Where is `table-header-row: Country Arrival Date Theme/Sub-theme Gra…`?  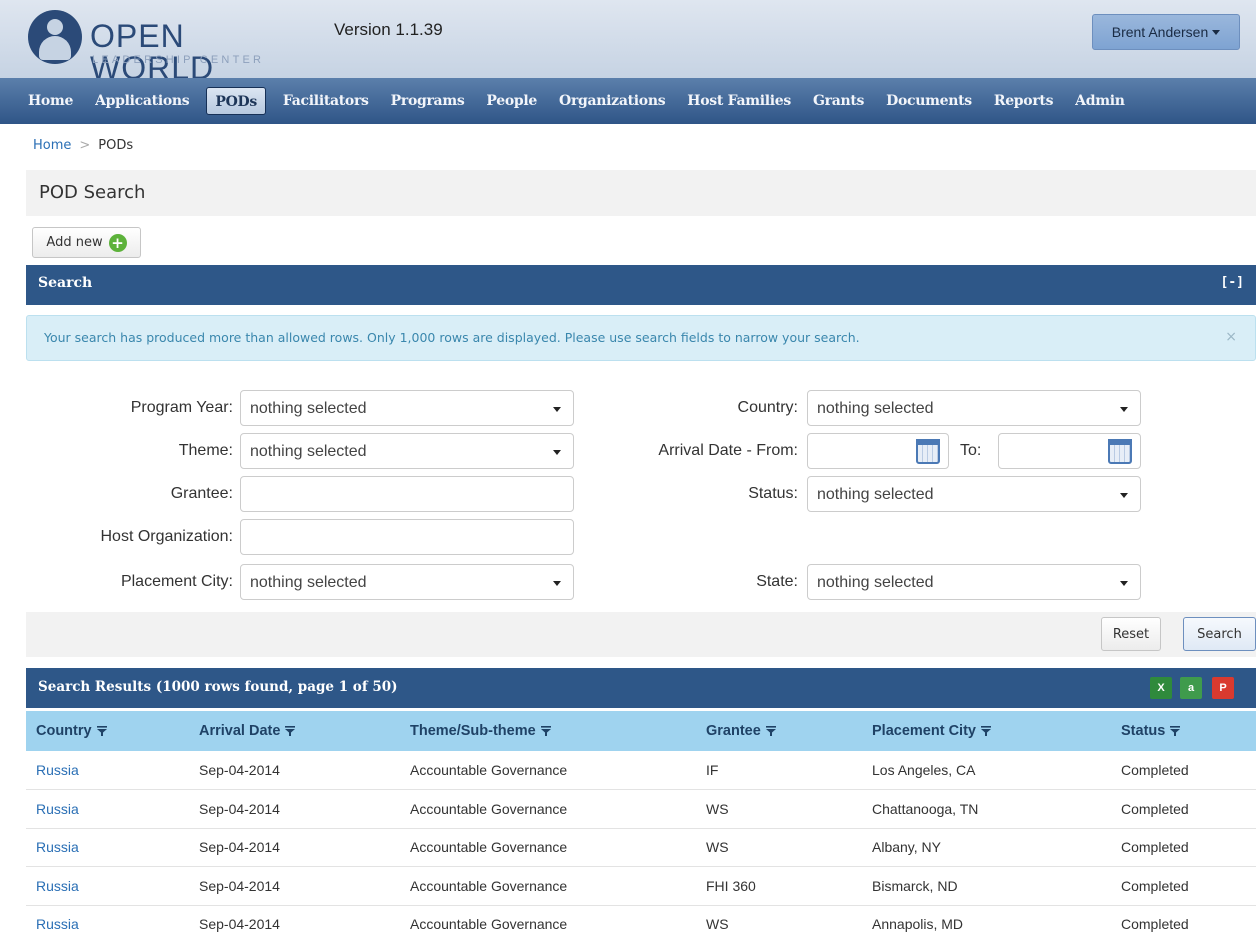
table-header-row: Country Arrival Date Theme/Sub-theme Gra… is located at coordinates (641, 731).